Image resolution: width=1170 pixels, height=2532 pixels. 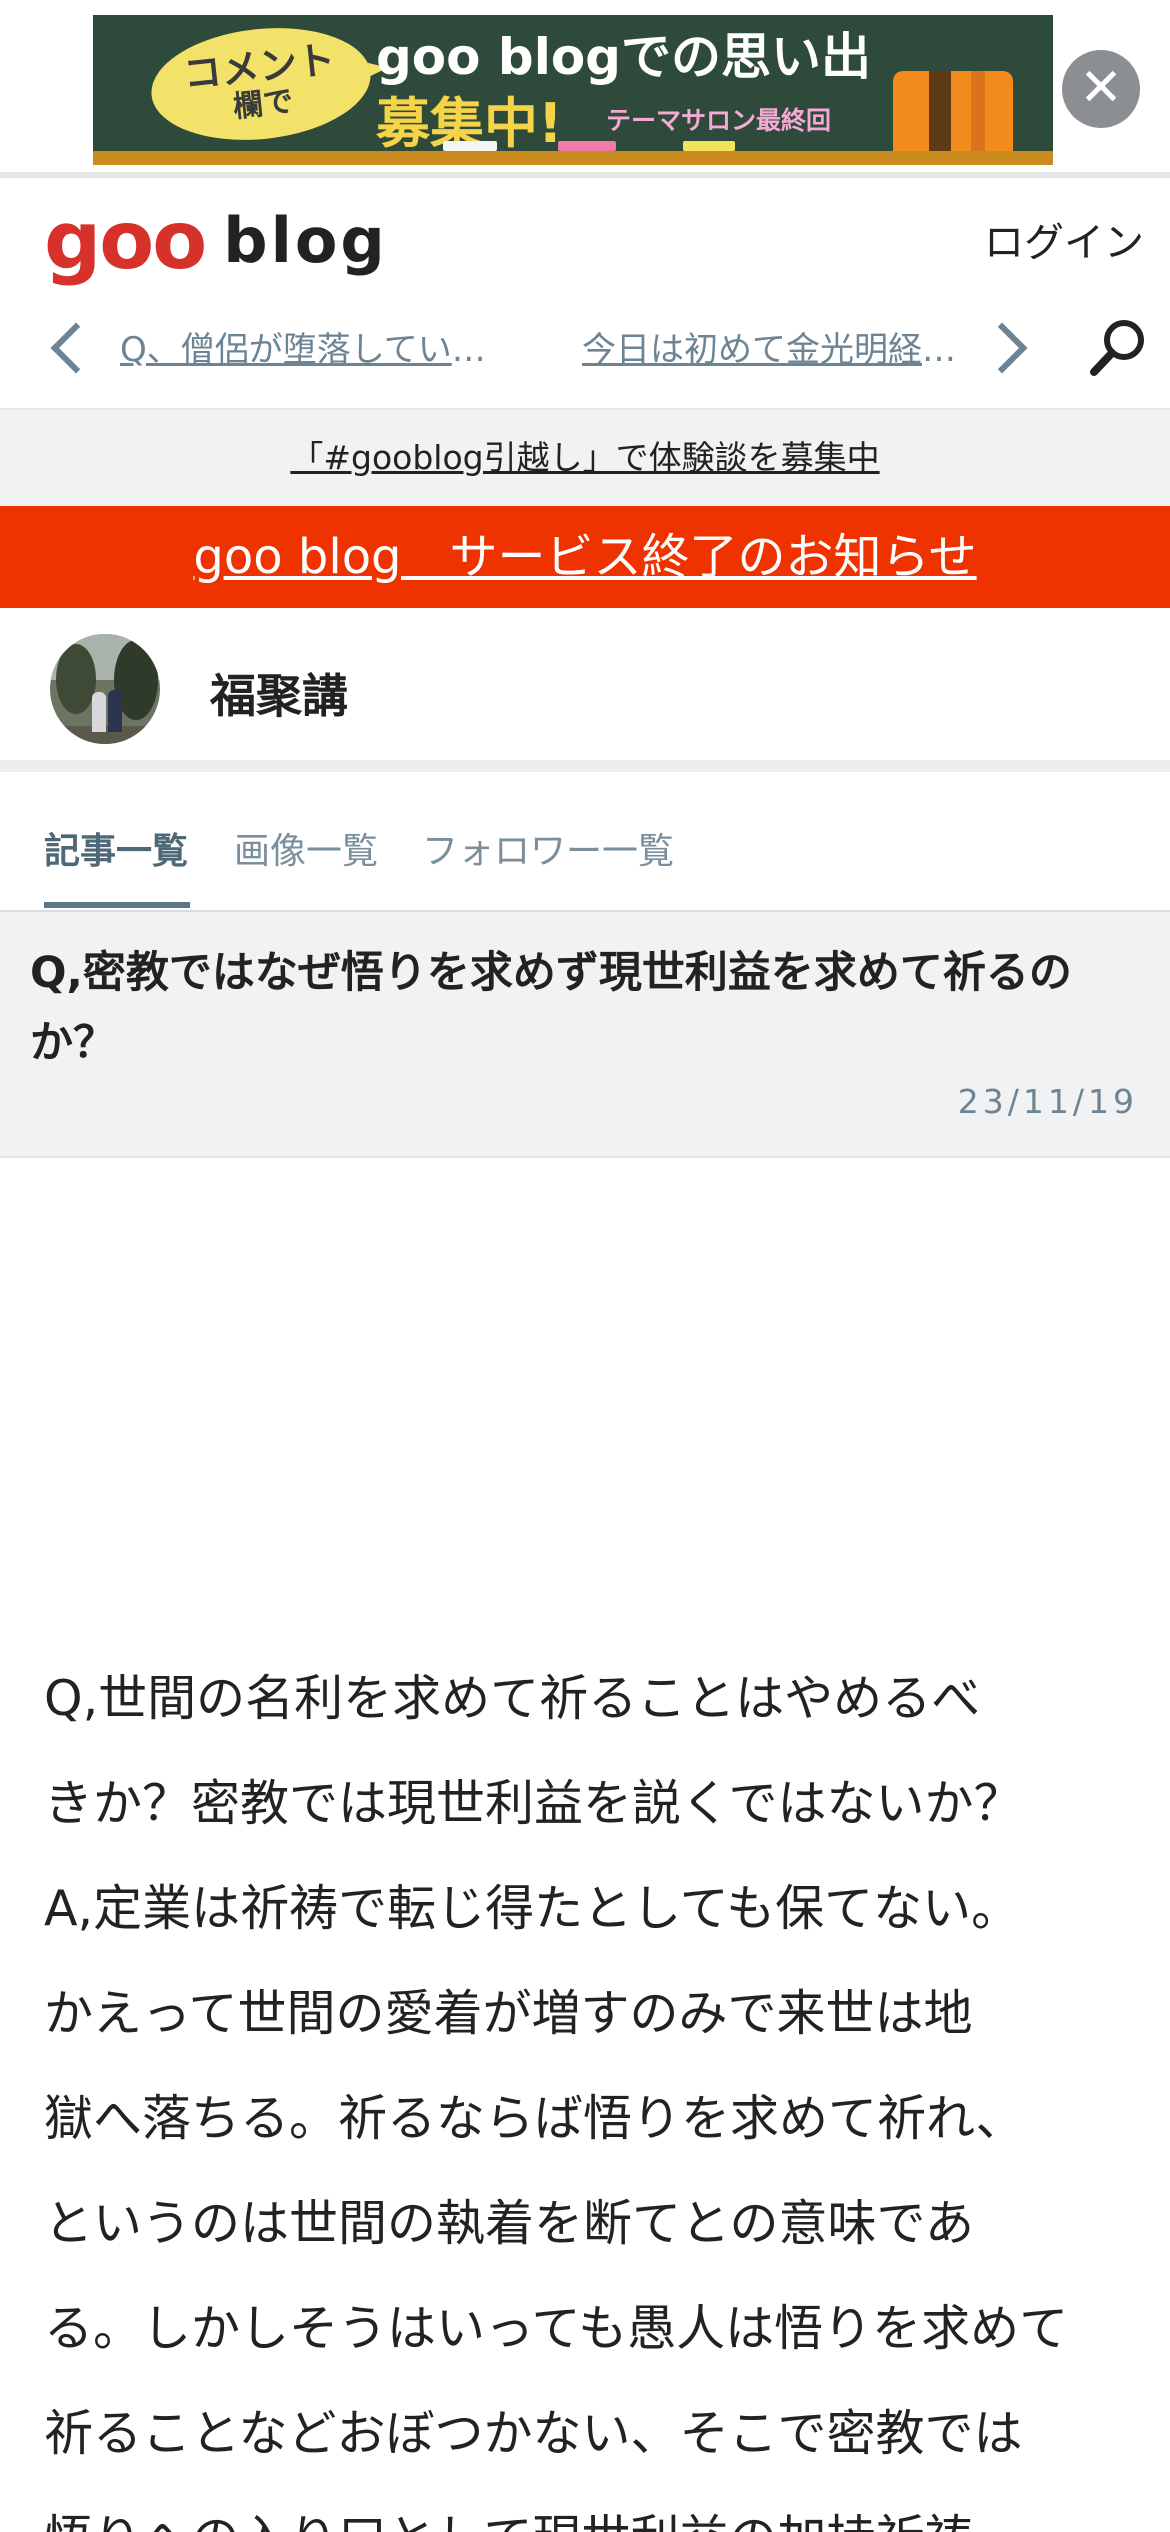 I want to click on article-line: かえって世間の愛着が増すのみで来世は地, so click(x=508, y=2013).